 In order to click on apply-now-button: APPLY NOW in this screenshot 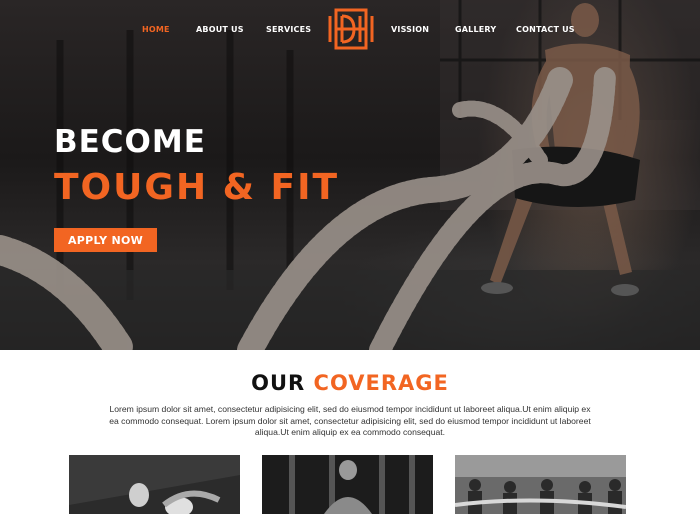, I will do `click(105, 240)`.